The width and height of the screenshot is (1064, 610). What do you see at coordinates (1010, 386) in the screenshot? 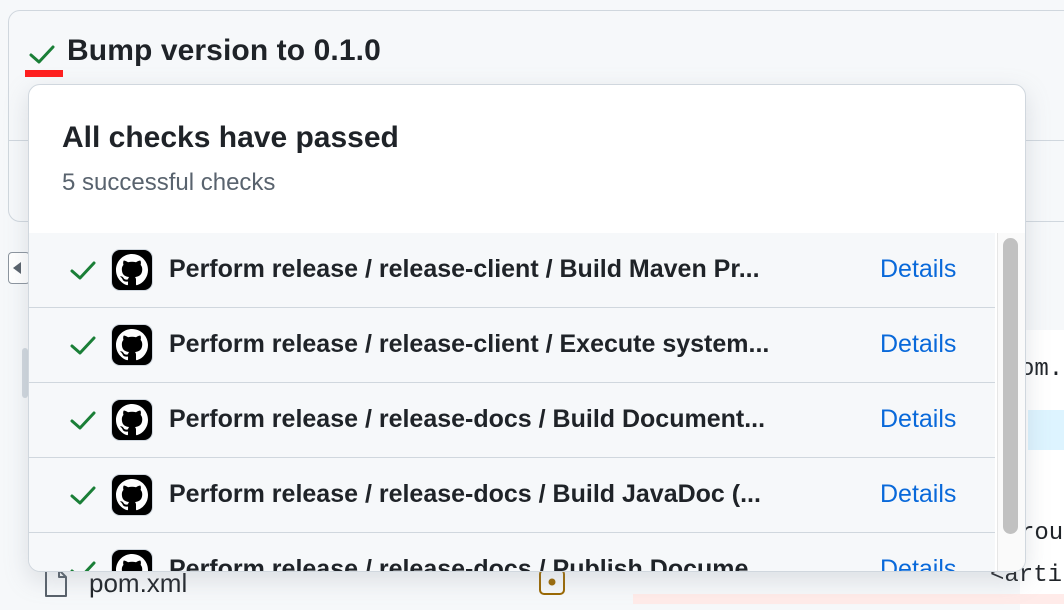
I see `scrollbar-thumb` at bounding box center [1010, 386].